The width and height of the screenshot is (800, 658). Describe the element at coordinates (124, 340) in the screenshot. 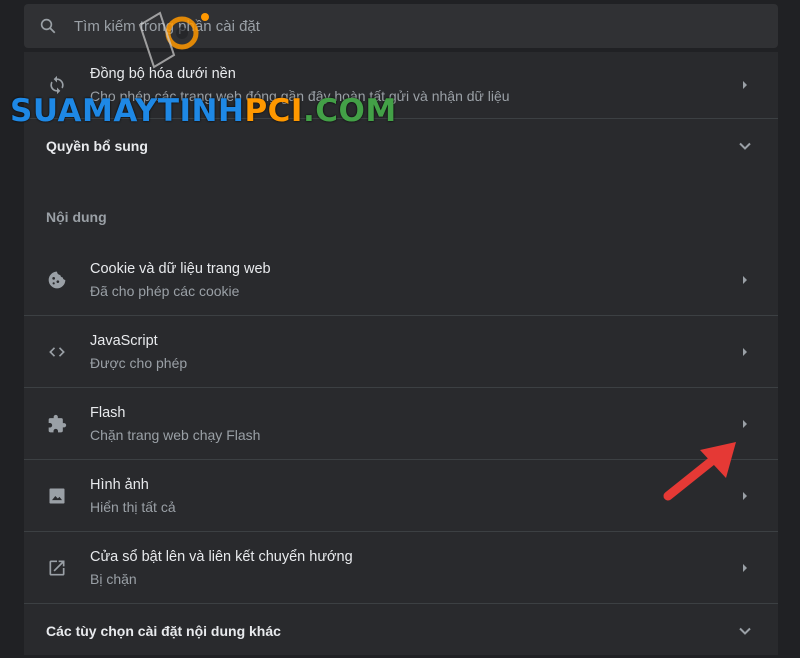

I see `javascript-title: JavaScript` at that location.